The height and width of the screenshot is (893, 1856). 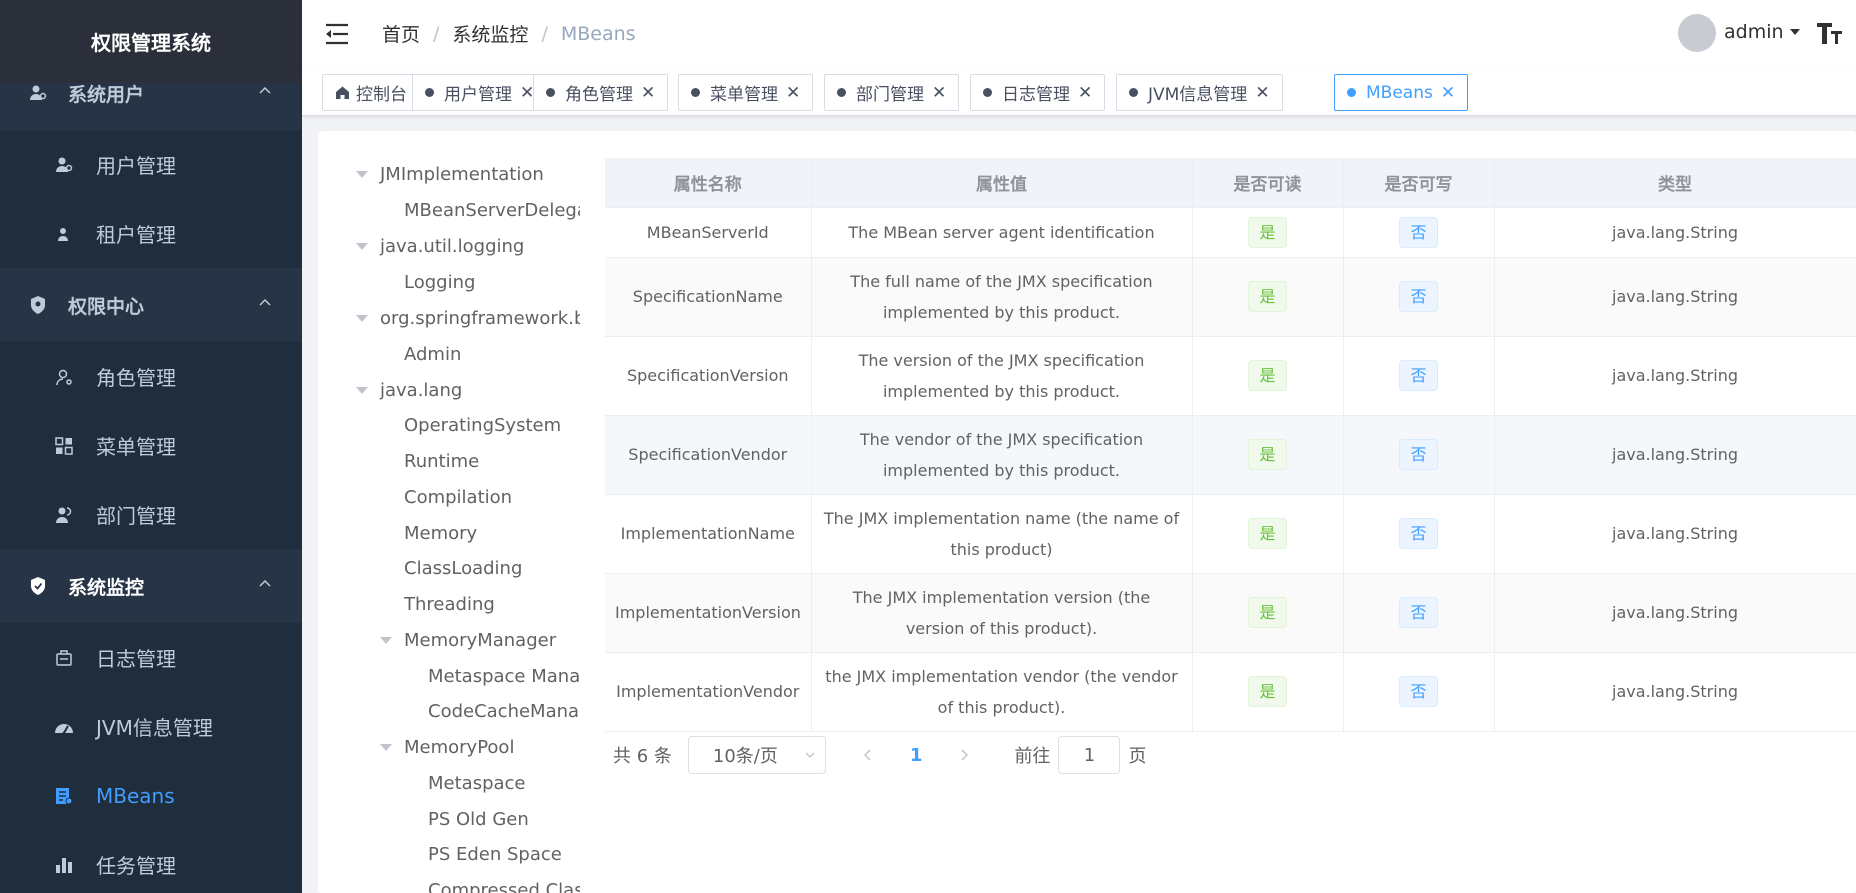 What do you see at coordinates (1198, 95) in the screenshot?
I see `tag-label: JVM信息管理` at bounding box center [1198, 95].